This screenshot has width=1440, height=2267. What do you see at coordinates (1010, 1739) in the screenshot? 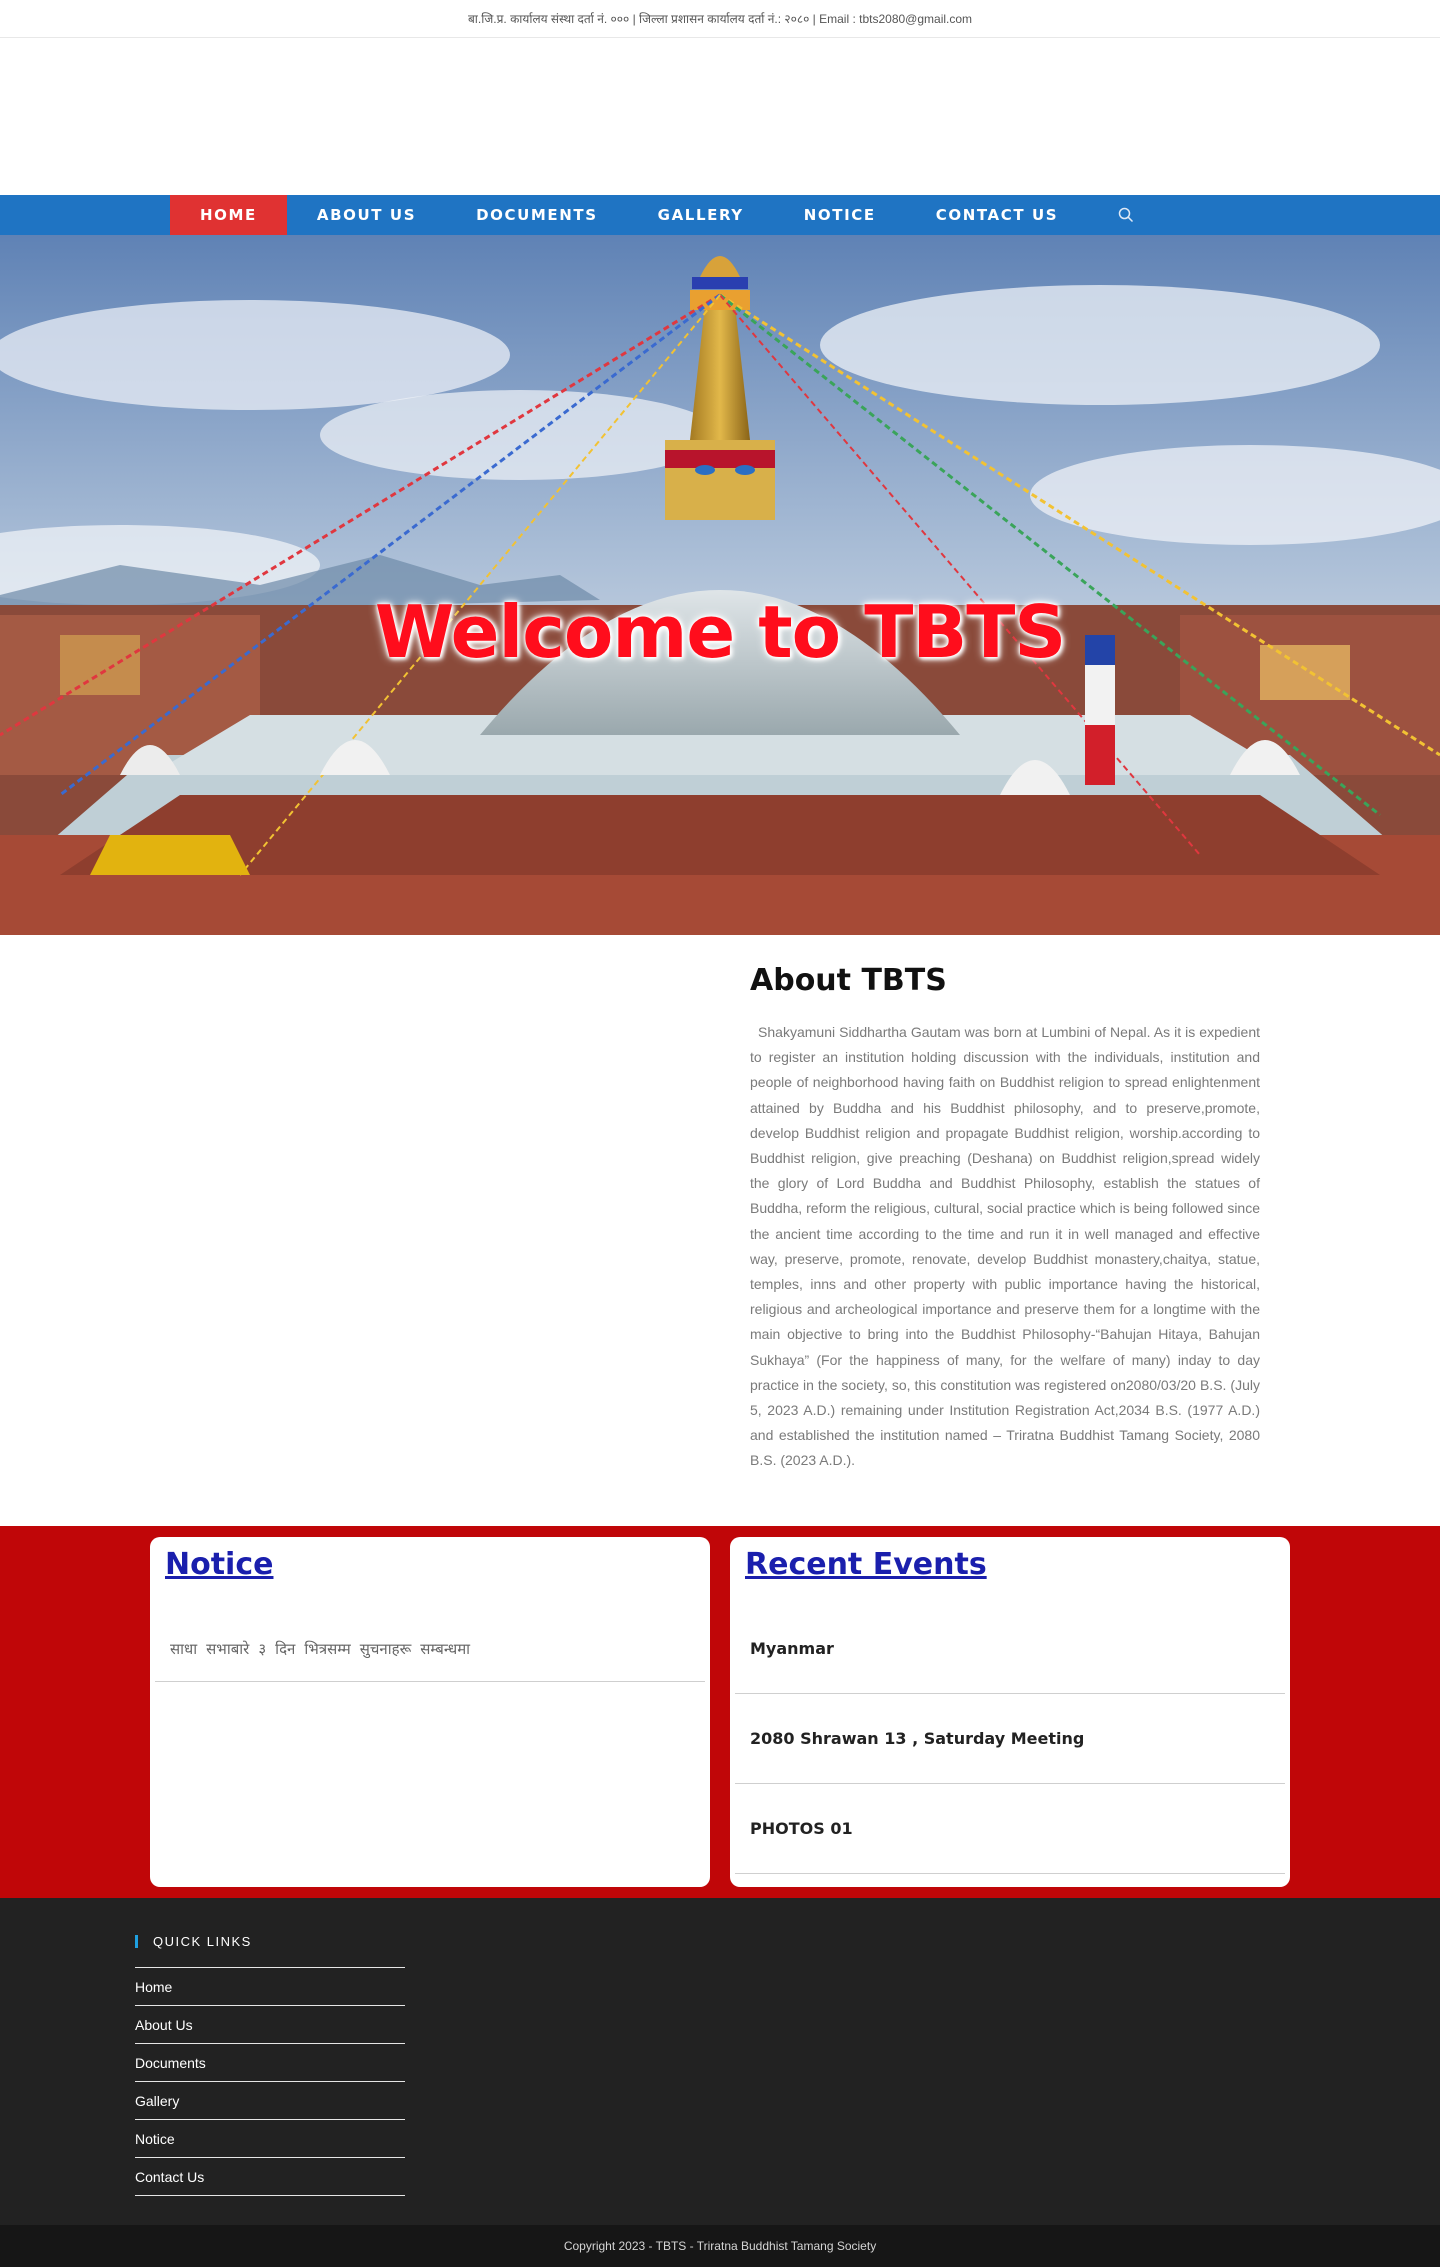
I see `event-item: 2080 Shrawan 13 , Saturday Meeting` at bounding box center [1010, 1739].